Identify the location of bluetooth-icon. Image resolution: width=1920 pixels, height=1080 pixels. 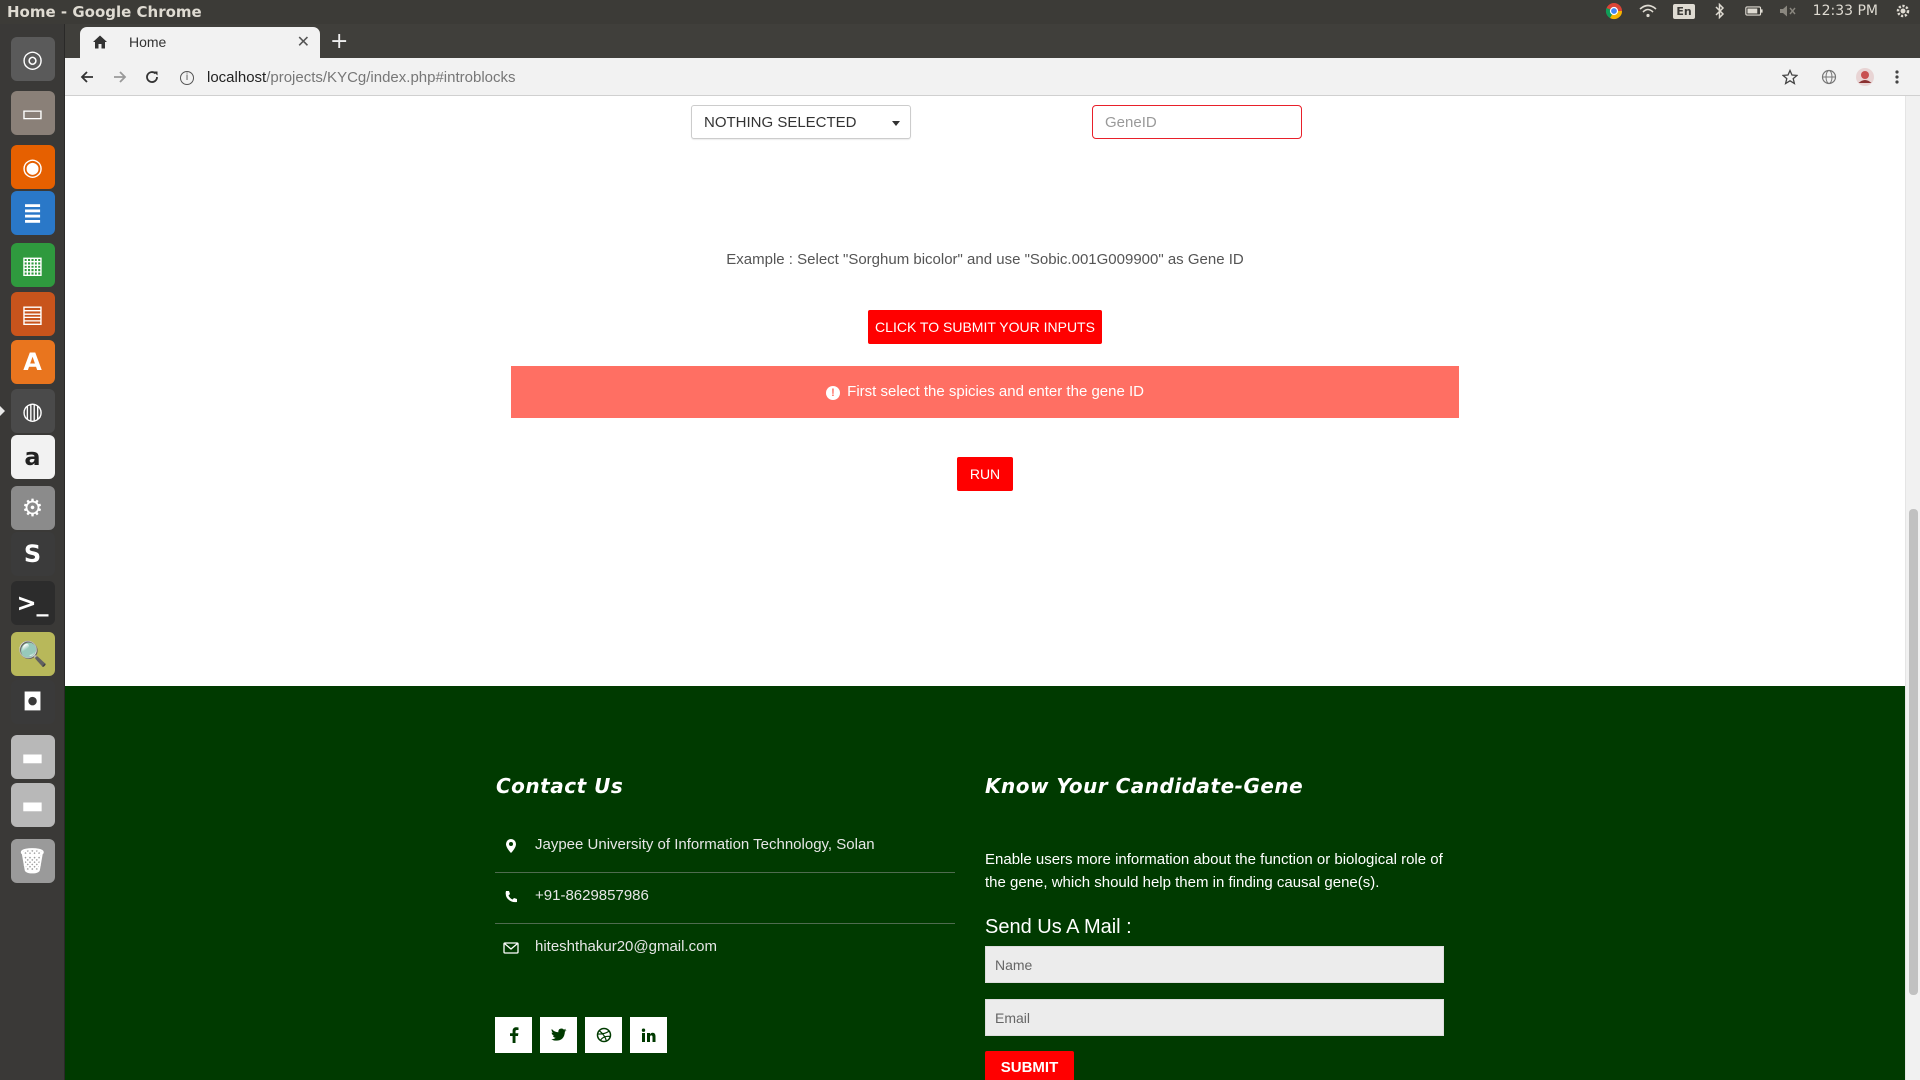
(1720, 11).